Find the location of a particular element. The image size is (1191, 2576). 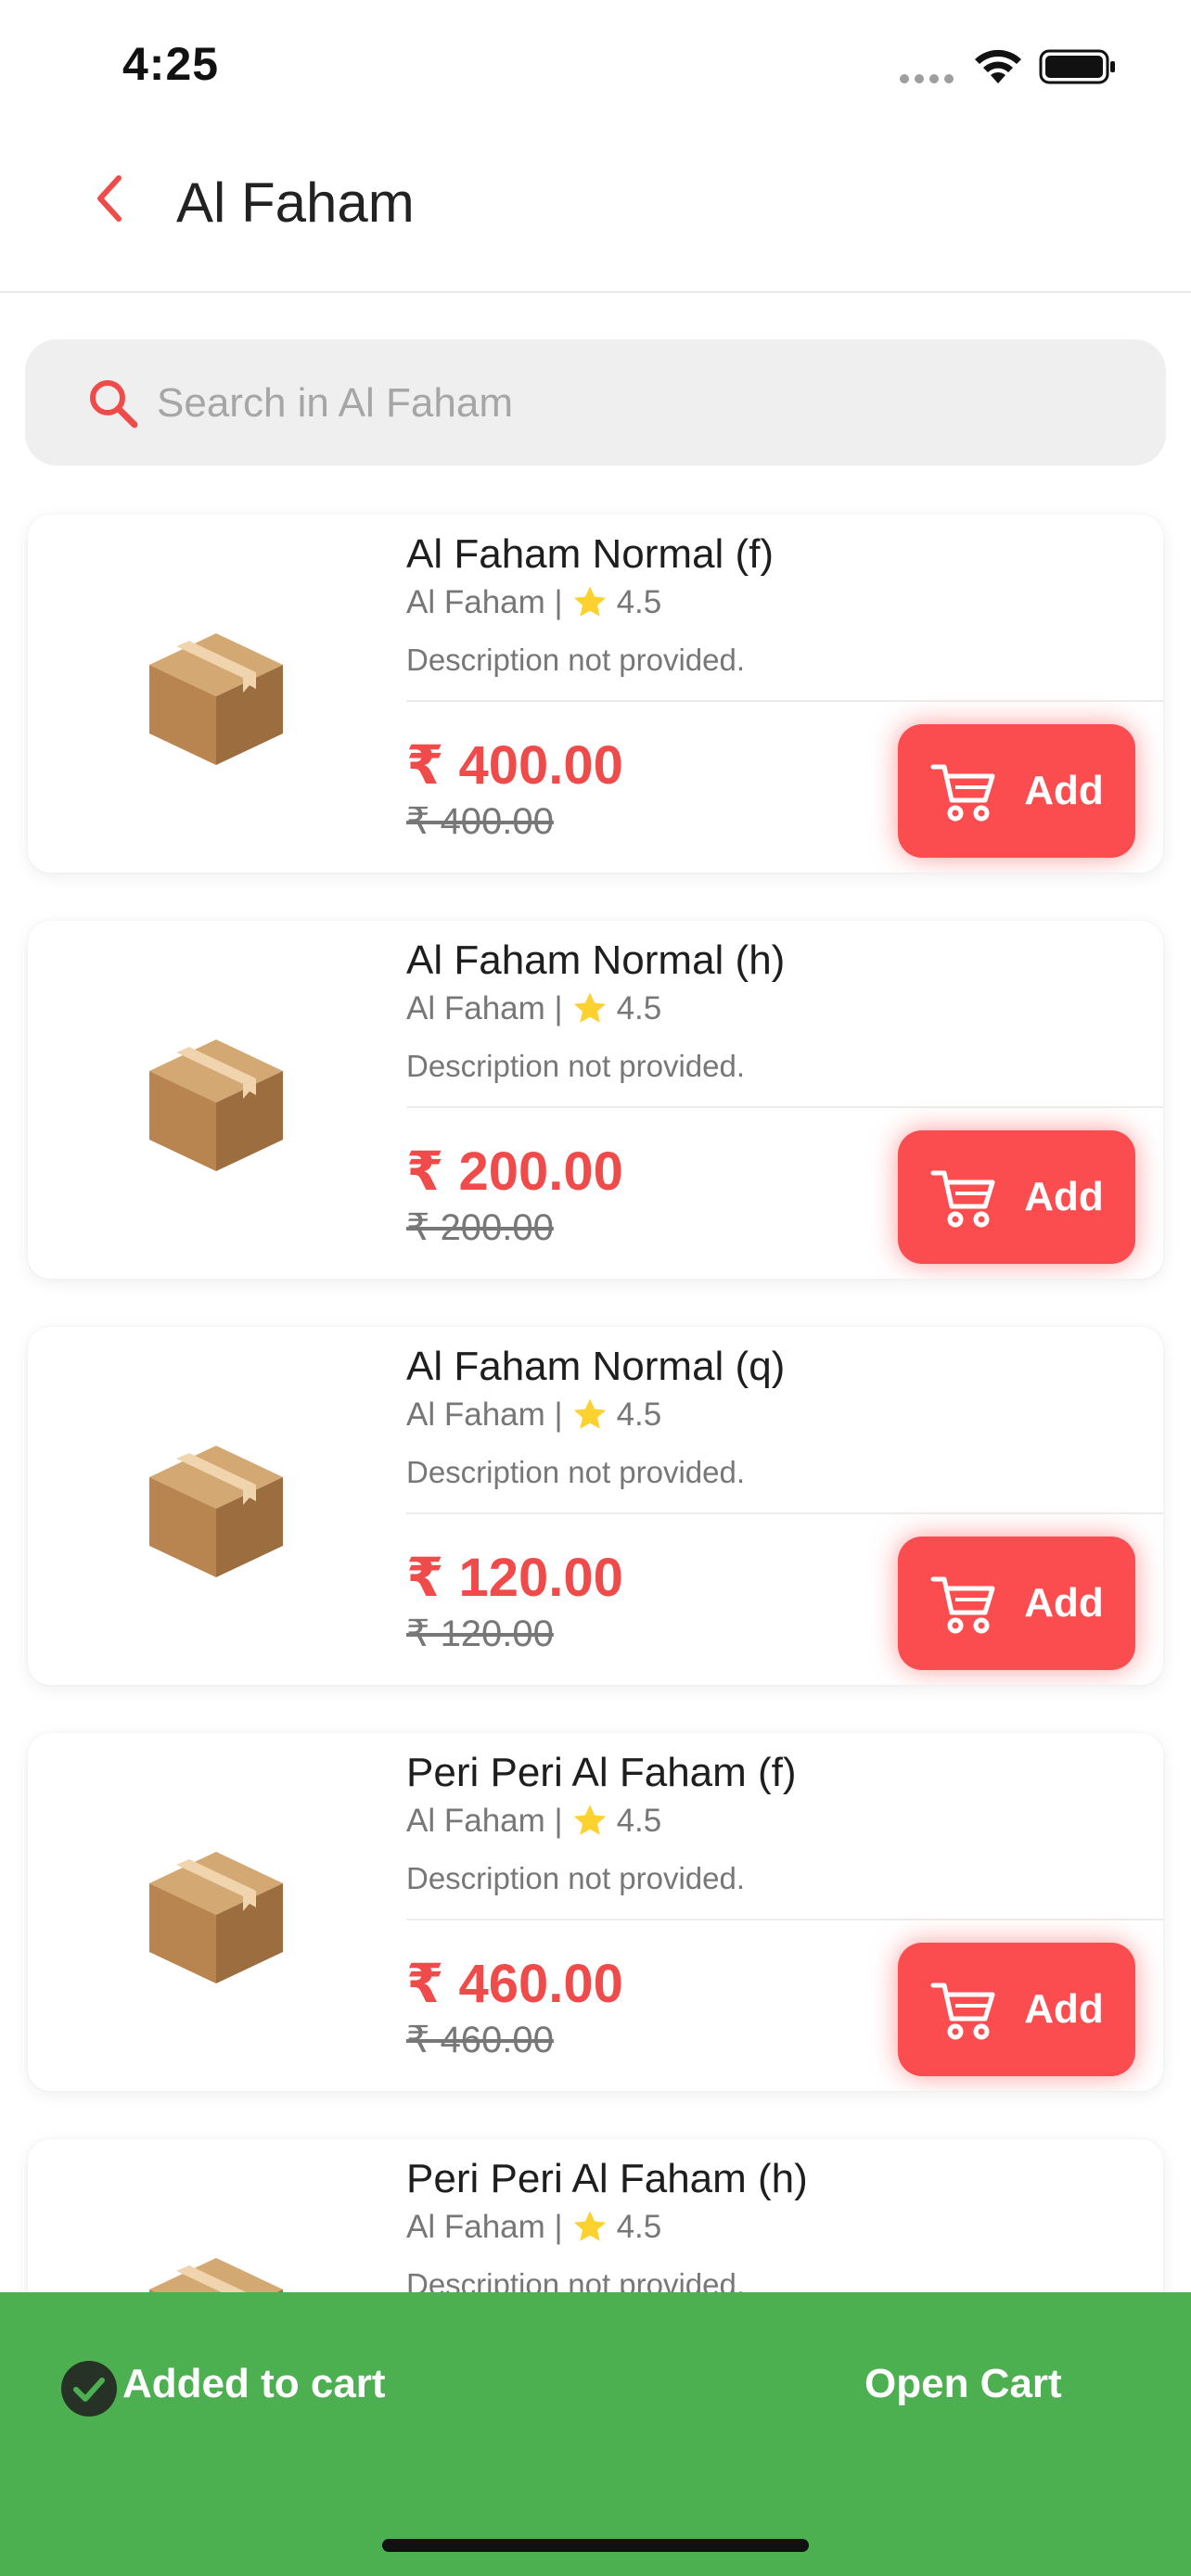

status-bar: 4:25 is located at coordinates (595, 69).